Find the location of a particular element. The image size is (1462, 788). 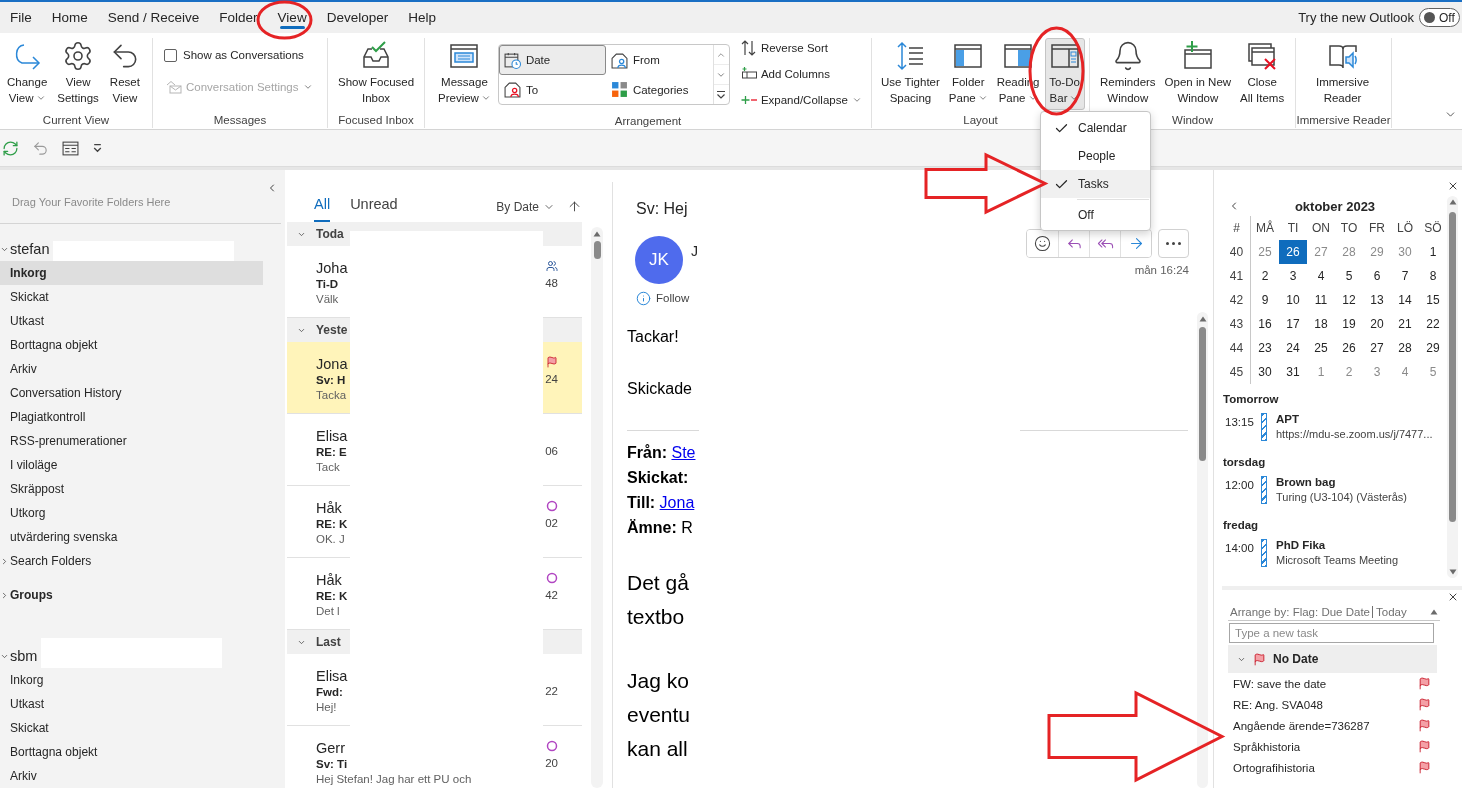

forward-button is located at coordinates (1135, 243).